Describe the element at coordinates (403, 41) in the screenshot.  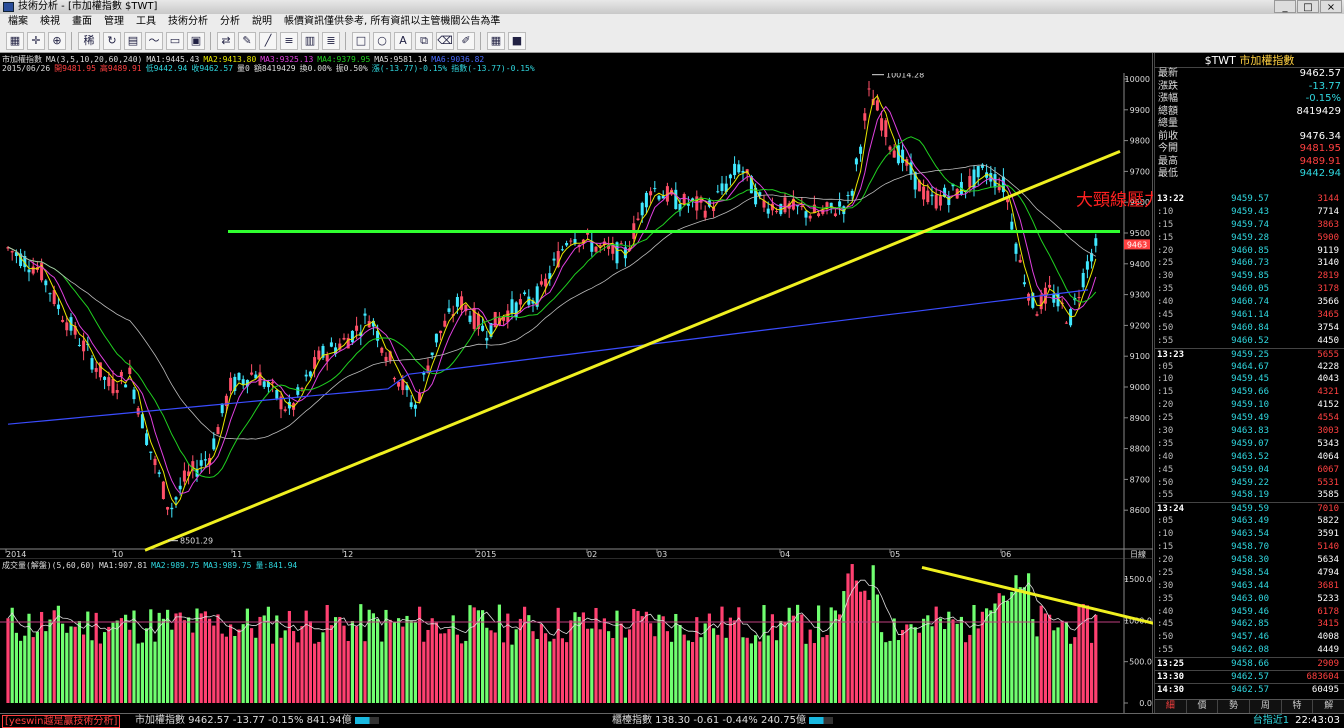
I see `text-icon: A` at that location.